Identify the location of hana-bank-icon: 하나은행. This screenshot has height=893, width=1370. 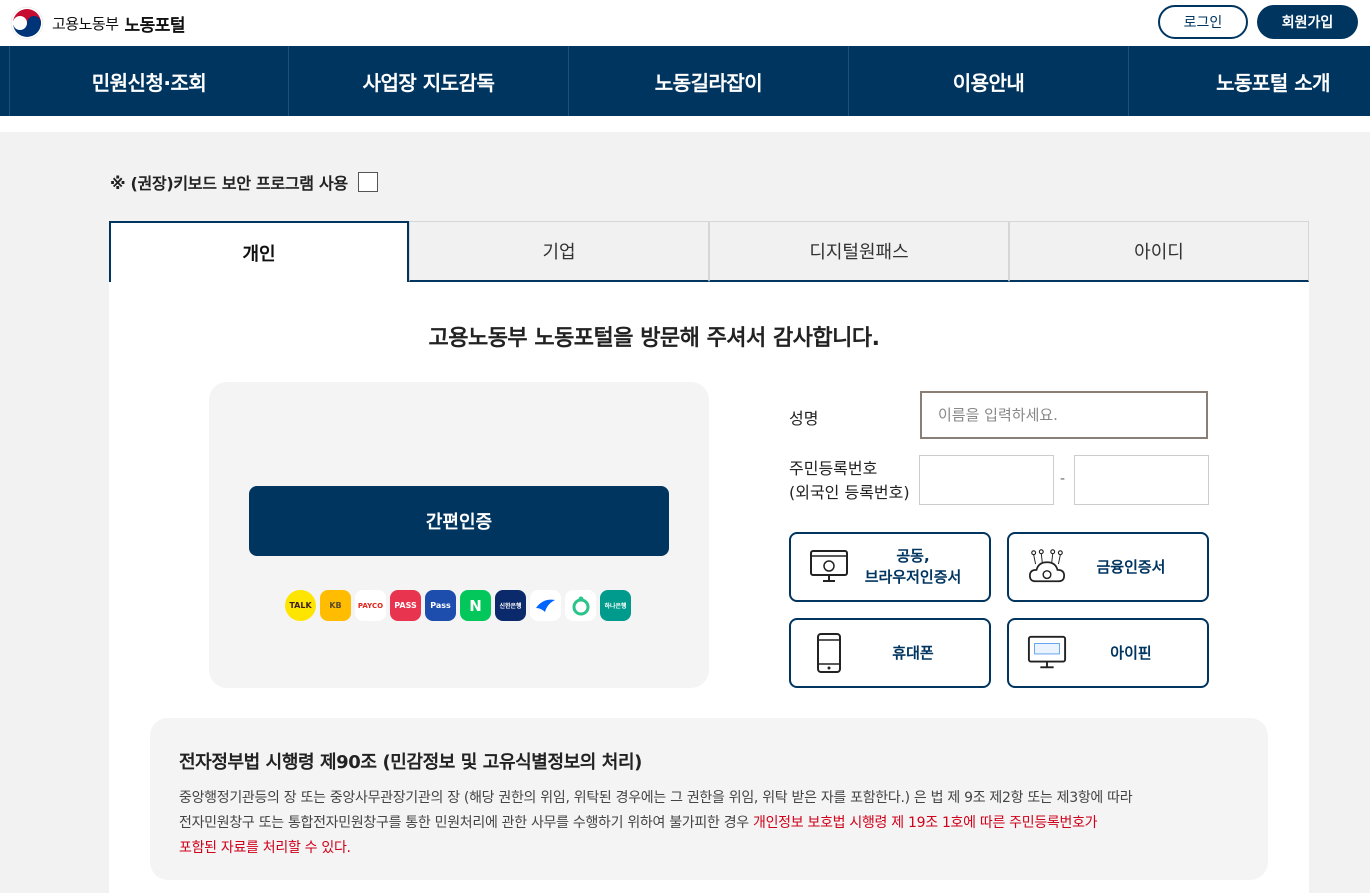
(615, 605).